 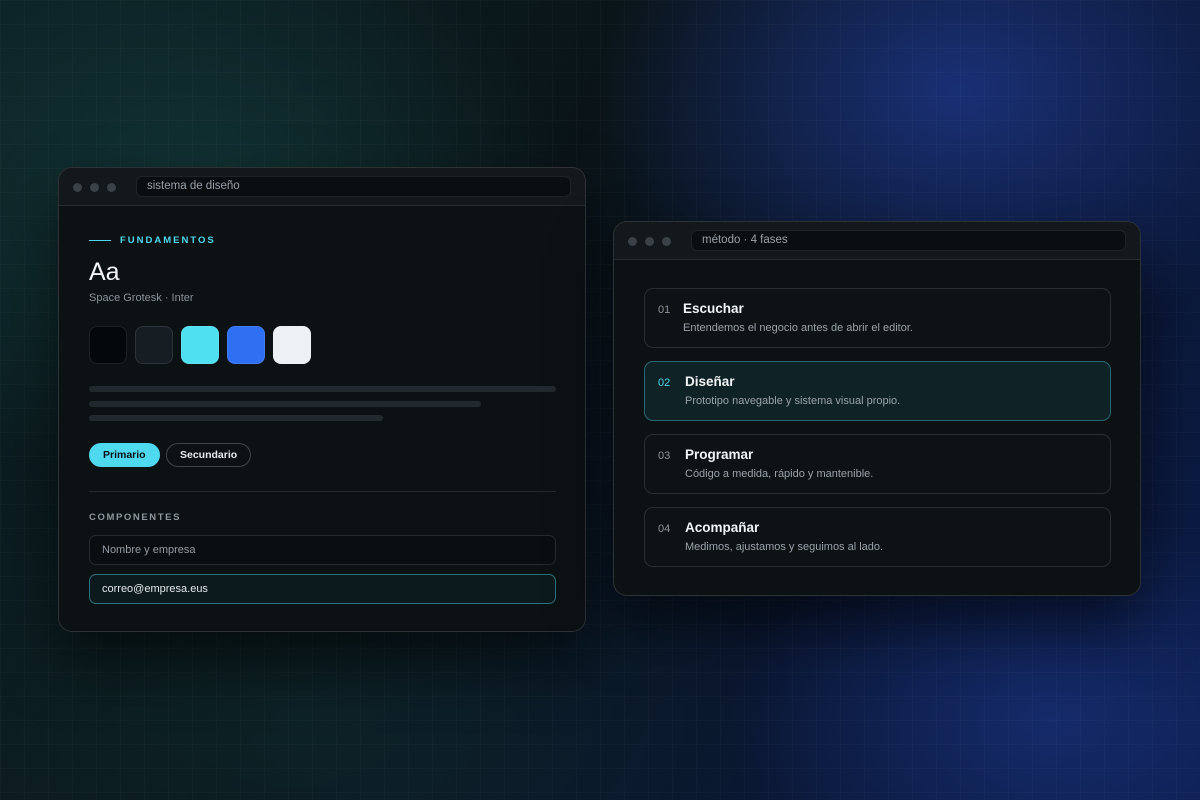 What do you see at coordinates (124, 455) in the screenshot?
I see `primary-button: Primario` at bounding box center [124, 455].